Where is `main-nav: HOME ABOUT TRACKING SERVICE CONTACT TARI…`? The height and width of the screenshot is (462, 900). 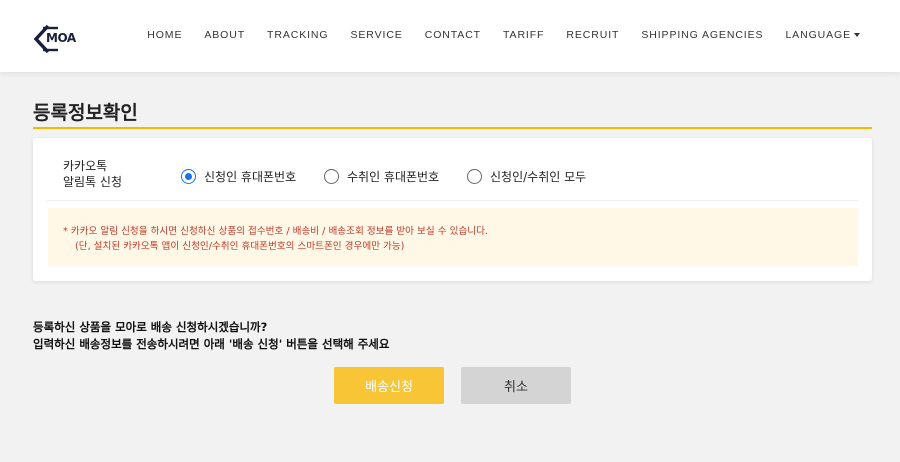 main-nav: HOME ABOUT TRACKING SERVICE CONTACT TARI… is located at coordinates (503, 35).